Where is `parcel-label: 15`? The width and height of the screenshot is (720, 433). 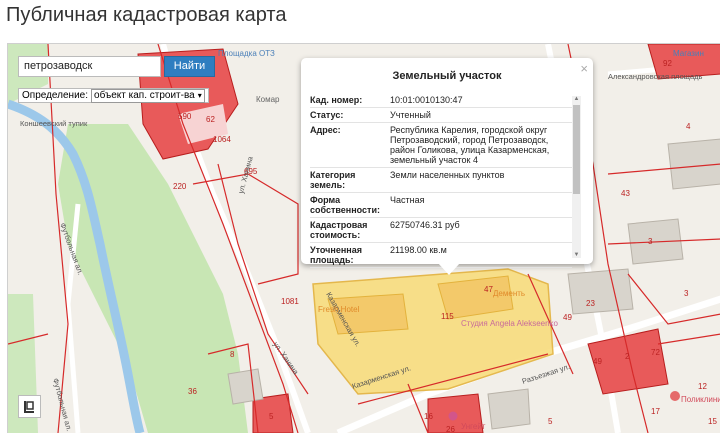 parcel-label: 15 is located at coordinates (712, 421).